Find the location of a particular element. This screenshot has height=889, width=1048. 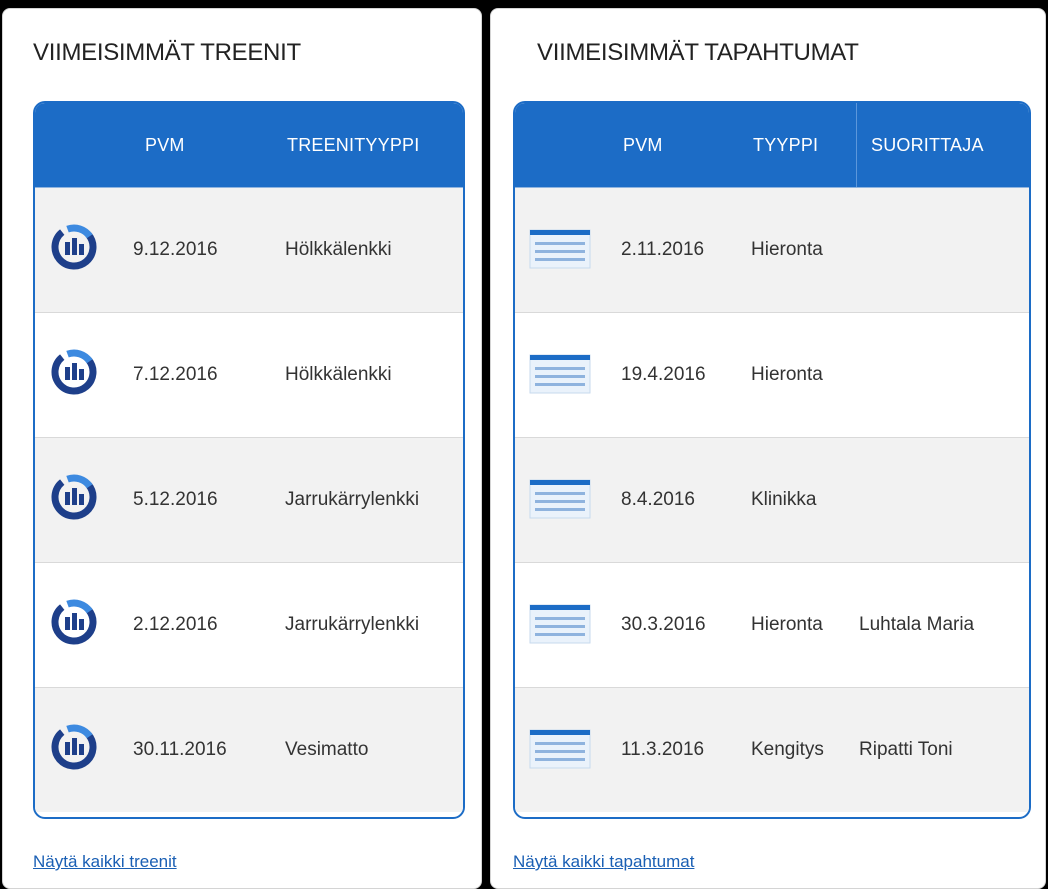

workout-row: 7.12.2016 Hölkkälenkki is located at coordinates (249, 374).